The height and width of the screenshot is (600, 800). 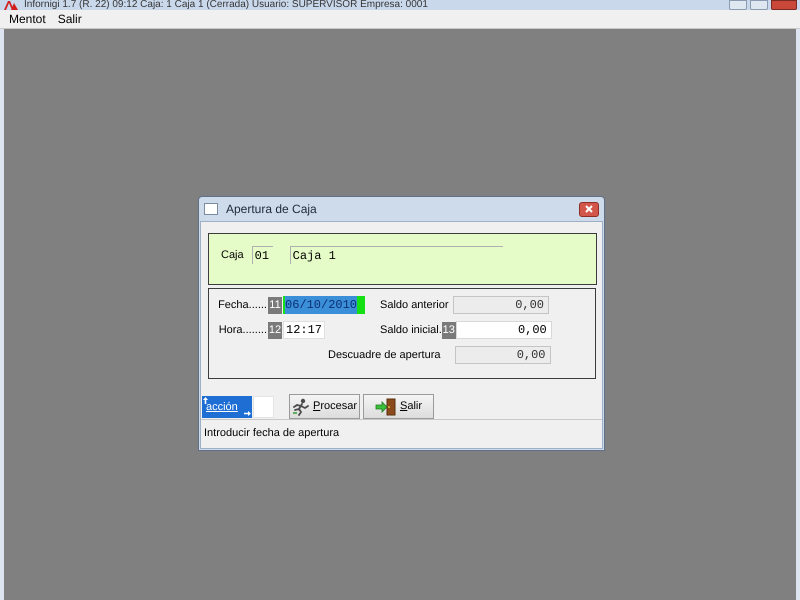 I want to click on close-button, so click(x=589, y=209).